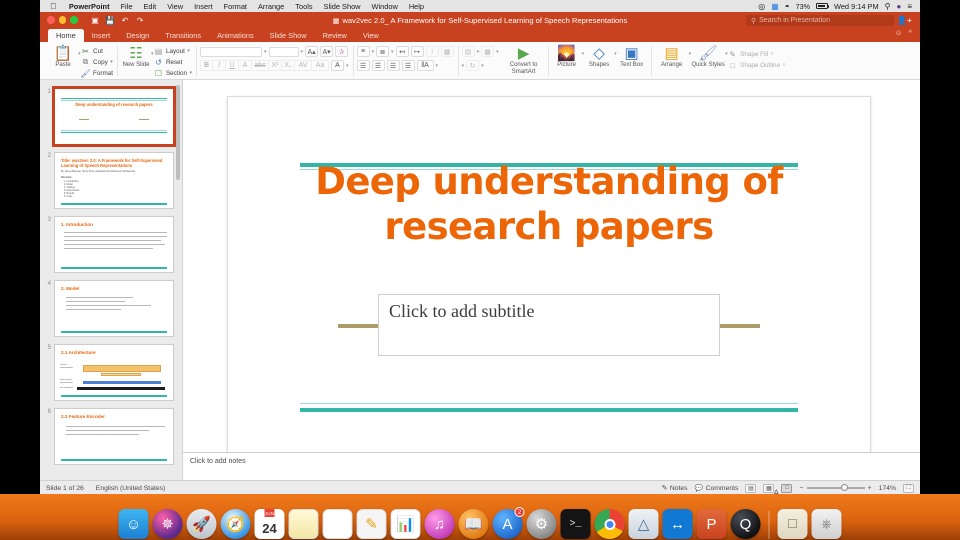  Describe the element at coordinates (787, 6) in the screenshot. I see `wifi-icon: ◓` at that location.